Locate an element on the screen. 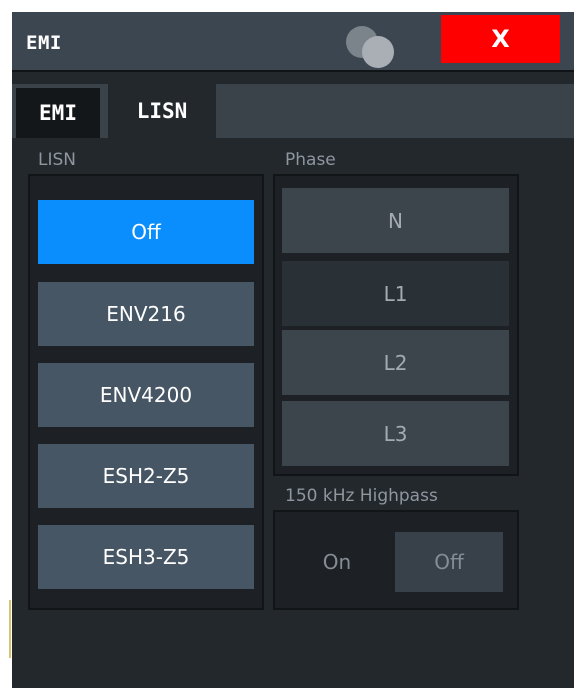  highpass-on-button: On is located at coordinates (337, 562).